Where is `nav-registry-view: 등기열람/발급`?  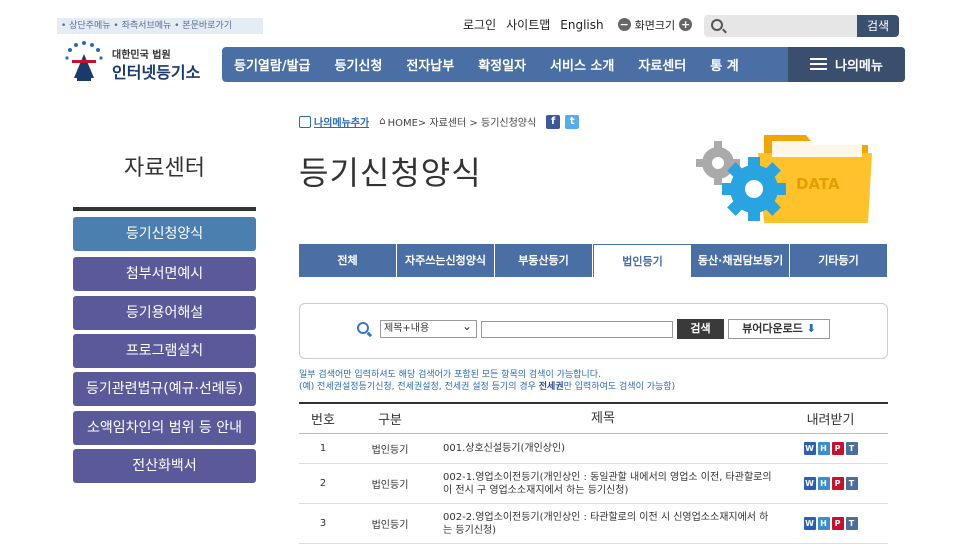
nav-registry-view: 등기열람/발급 is located at coordinates (272, 64).